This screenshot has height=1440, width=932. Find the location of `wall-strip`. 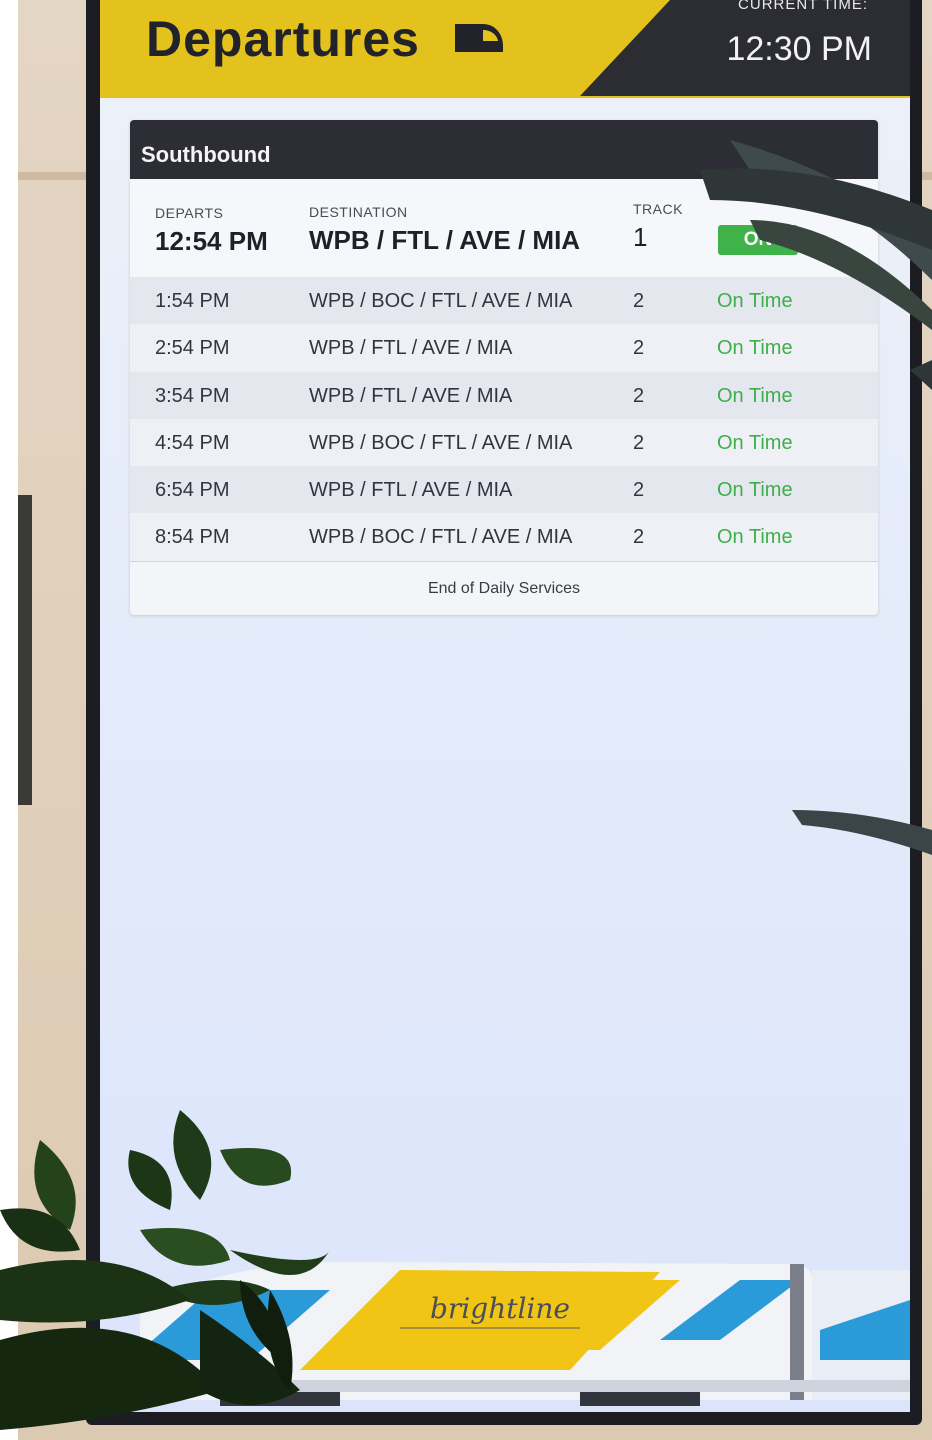

wall-strip is located at coordinates (9, 720).